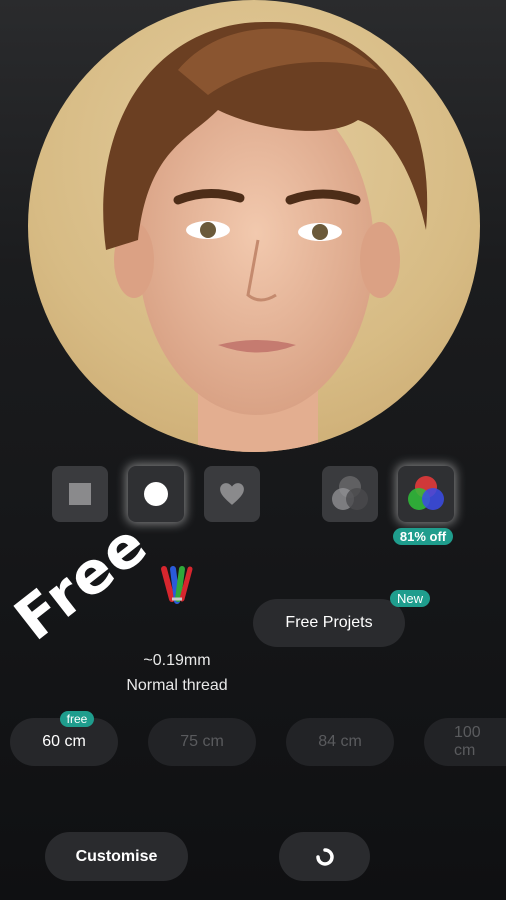 This screenshot has height=900, width=506. Describe the element at coordinates (177, 660) in the screenshot. I see `thread-size: ~0.19mm` at that location.